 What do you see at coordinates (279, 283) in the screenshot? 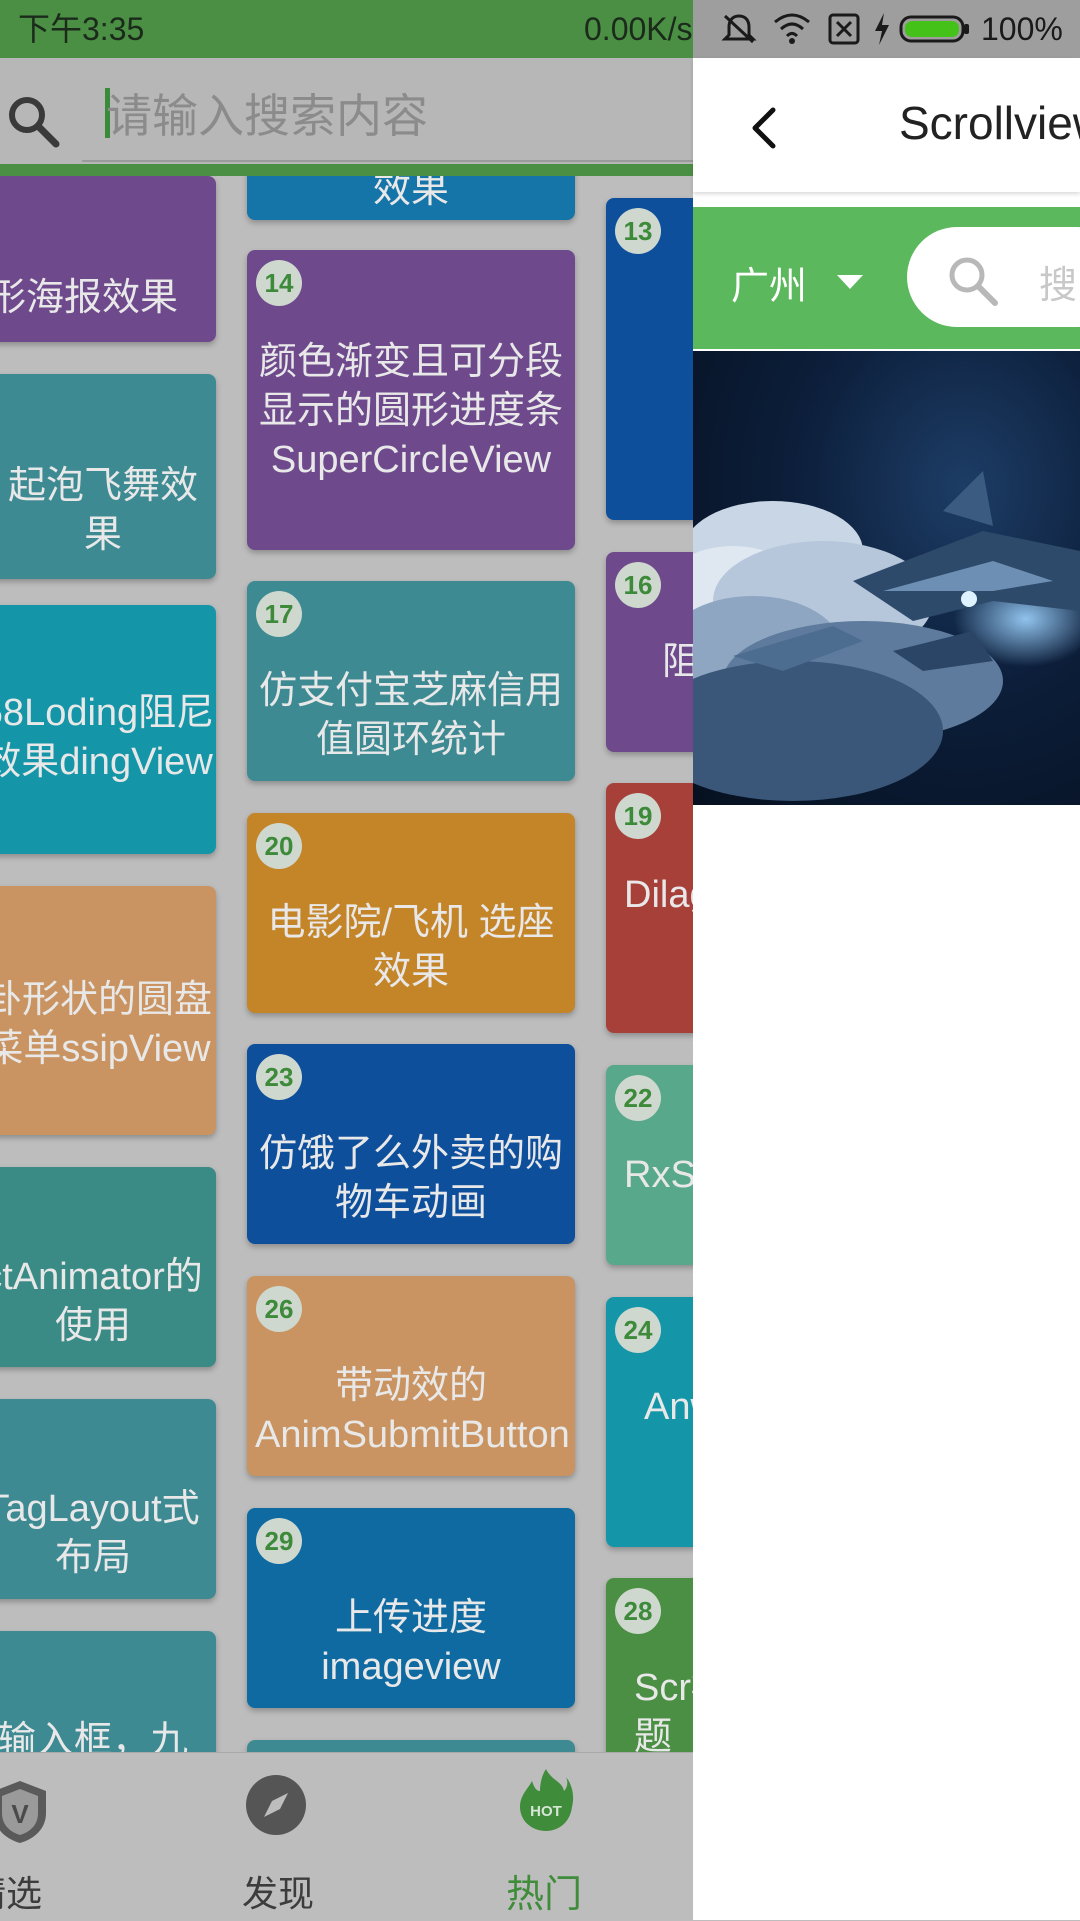
I see `card-number-badge: 14` at bounding box center [279, 283].